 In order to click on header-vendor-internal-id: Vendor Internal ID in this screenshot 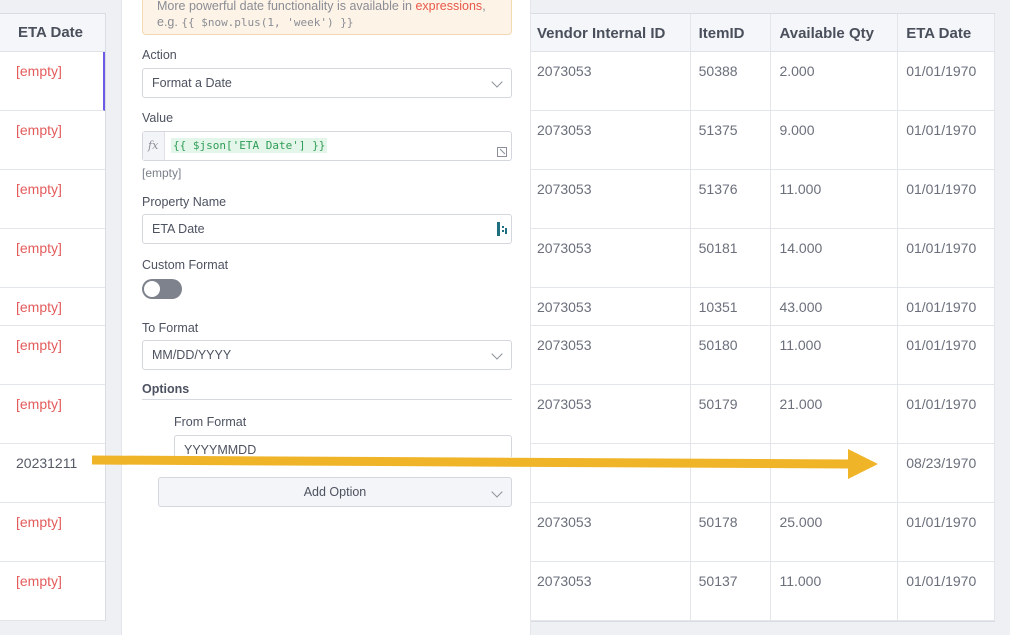, I will do `click(610, 32)`.